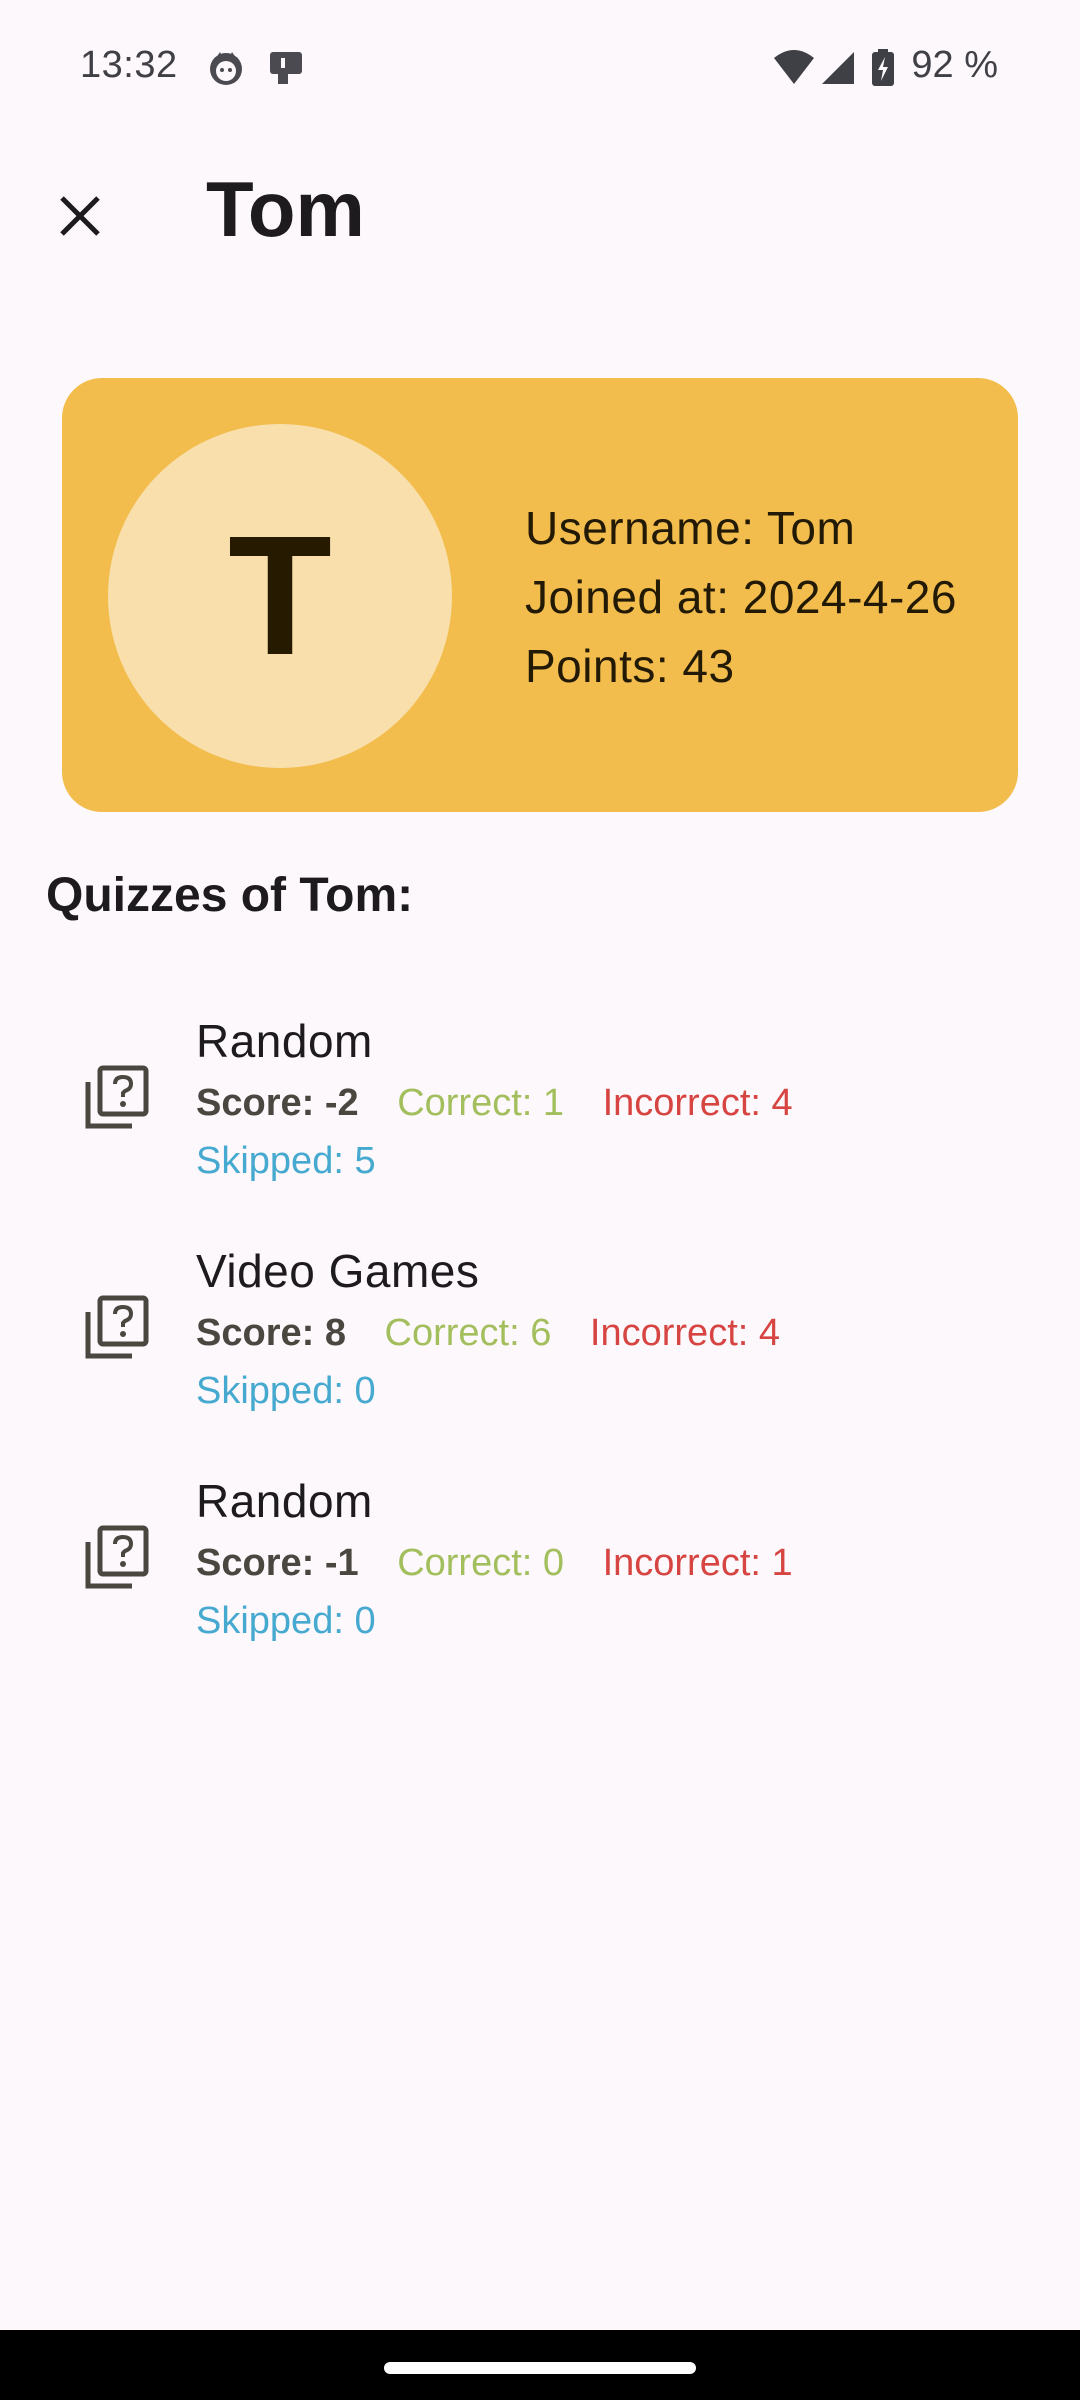 This screenshot has height=2400, width=1080. Describe the element at coordinates (540, 216) in the screenshot. I see `app-bar: Tom` at that location.